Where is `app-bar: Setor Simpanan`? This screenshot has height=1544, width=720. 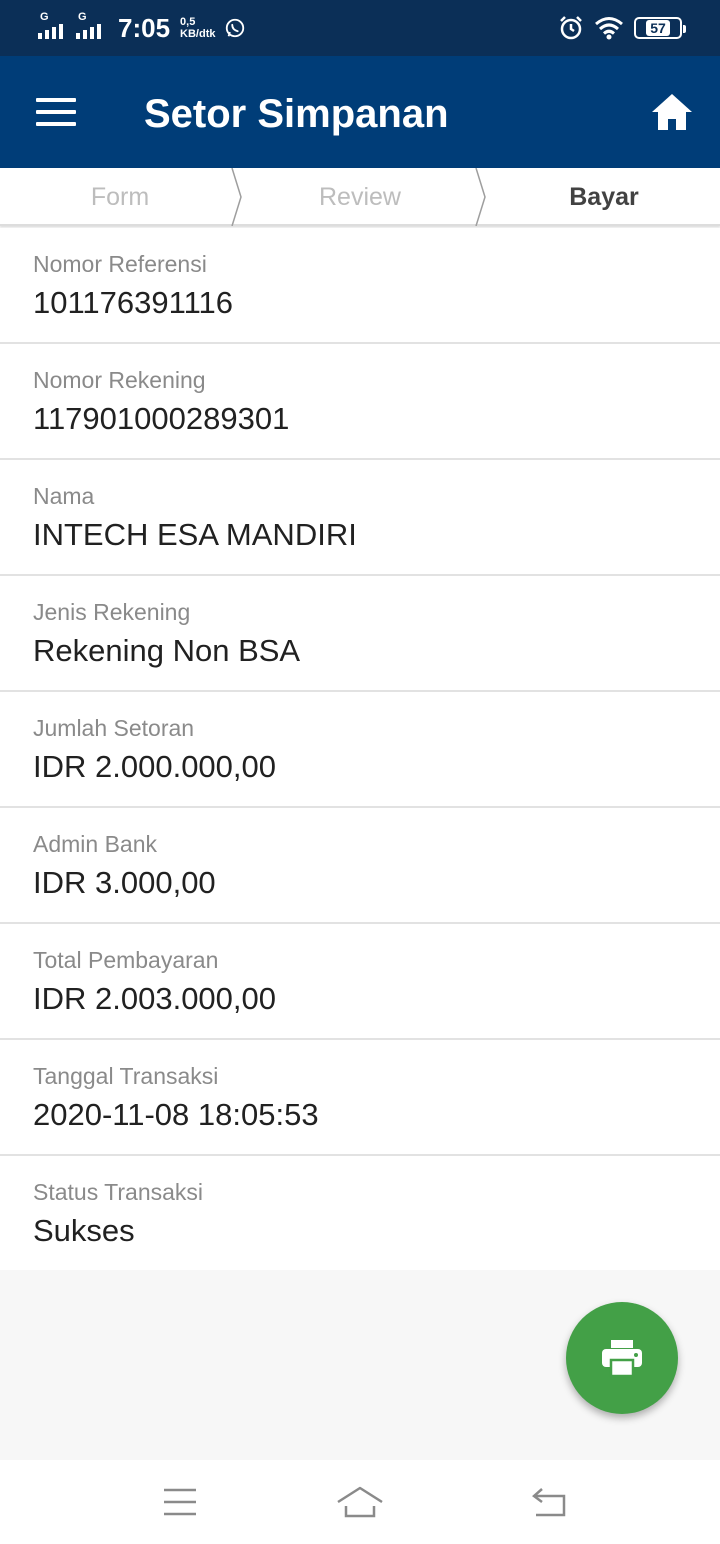 app-bar: Setor Simpanan is located at coordinates (360, 112).